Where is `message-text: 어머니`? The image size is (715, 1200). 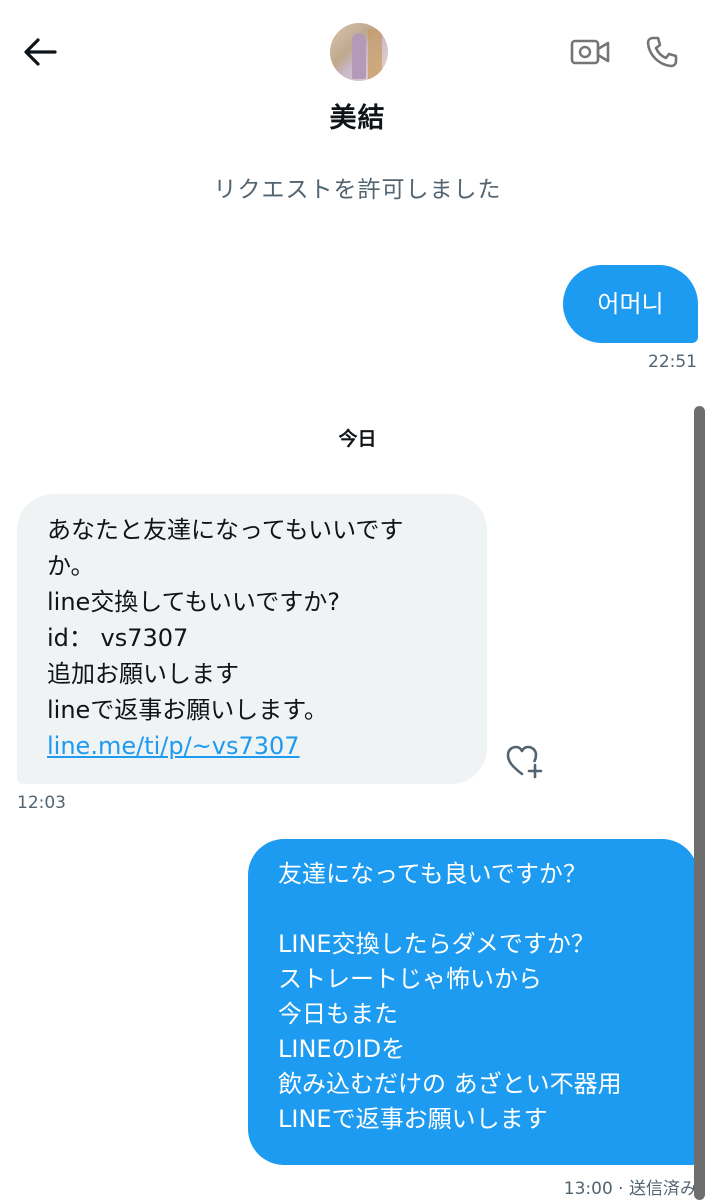
message-text: 어머니 is located at coordinates (630, 304).